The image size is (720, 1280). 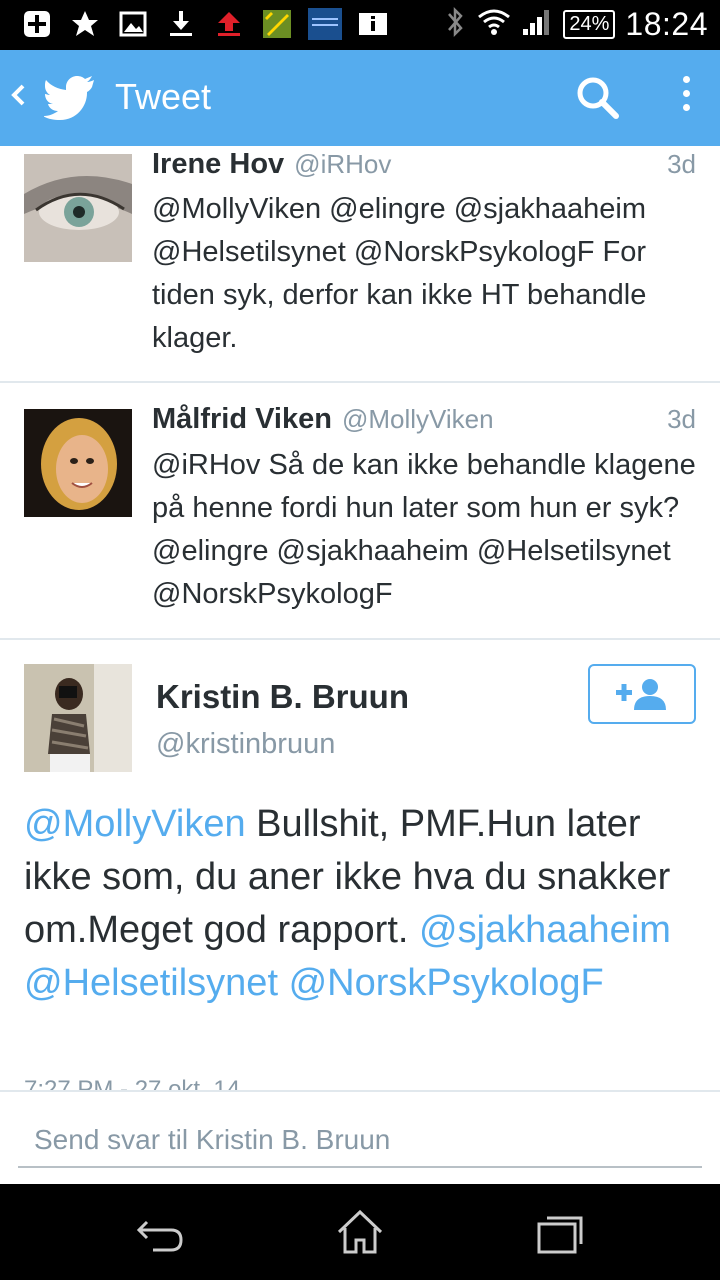 I want to click on info-icon, so click(x=373, y=24).